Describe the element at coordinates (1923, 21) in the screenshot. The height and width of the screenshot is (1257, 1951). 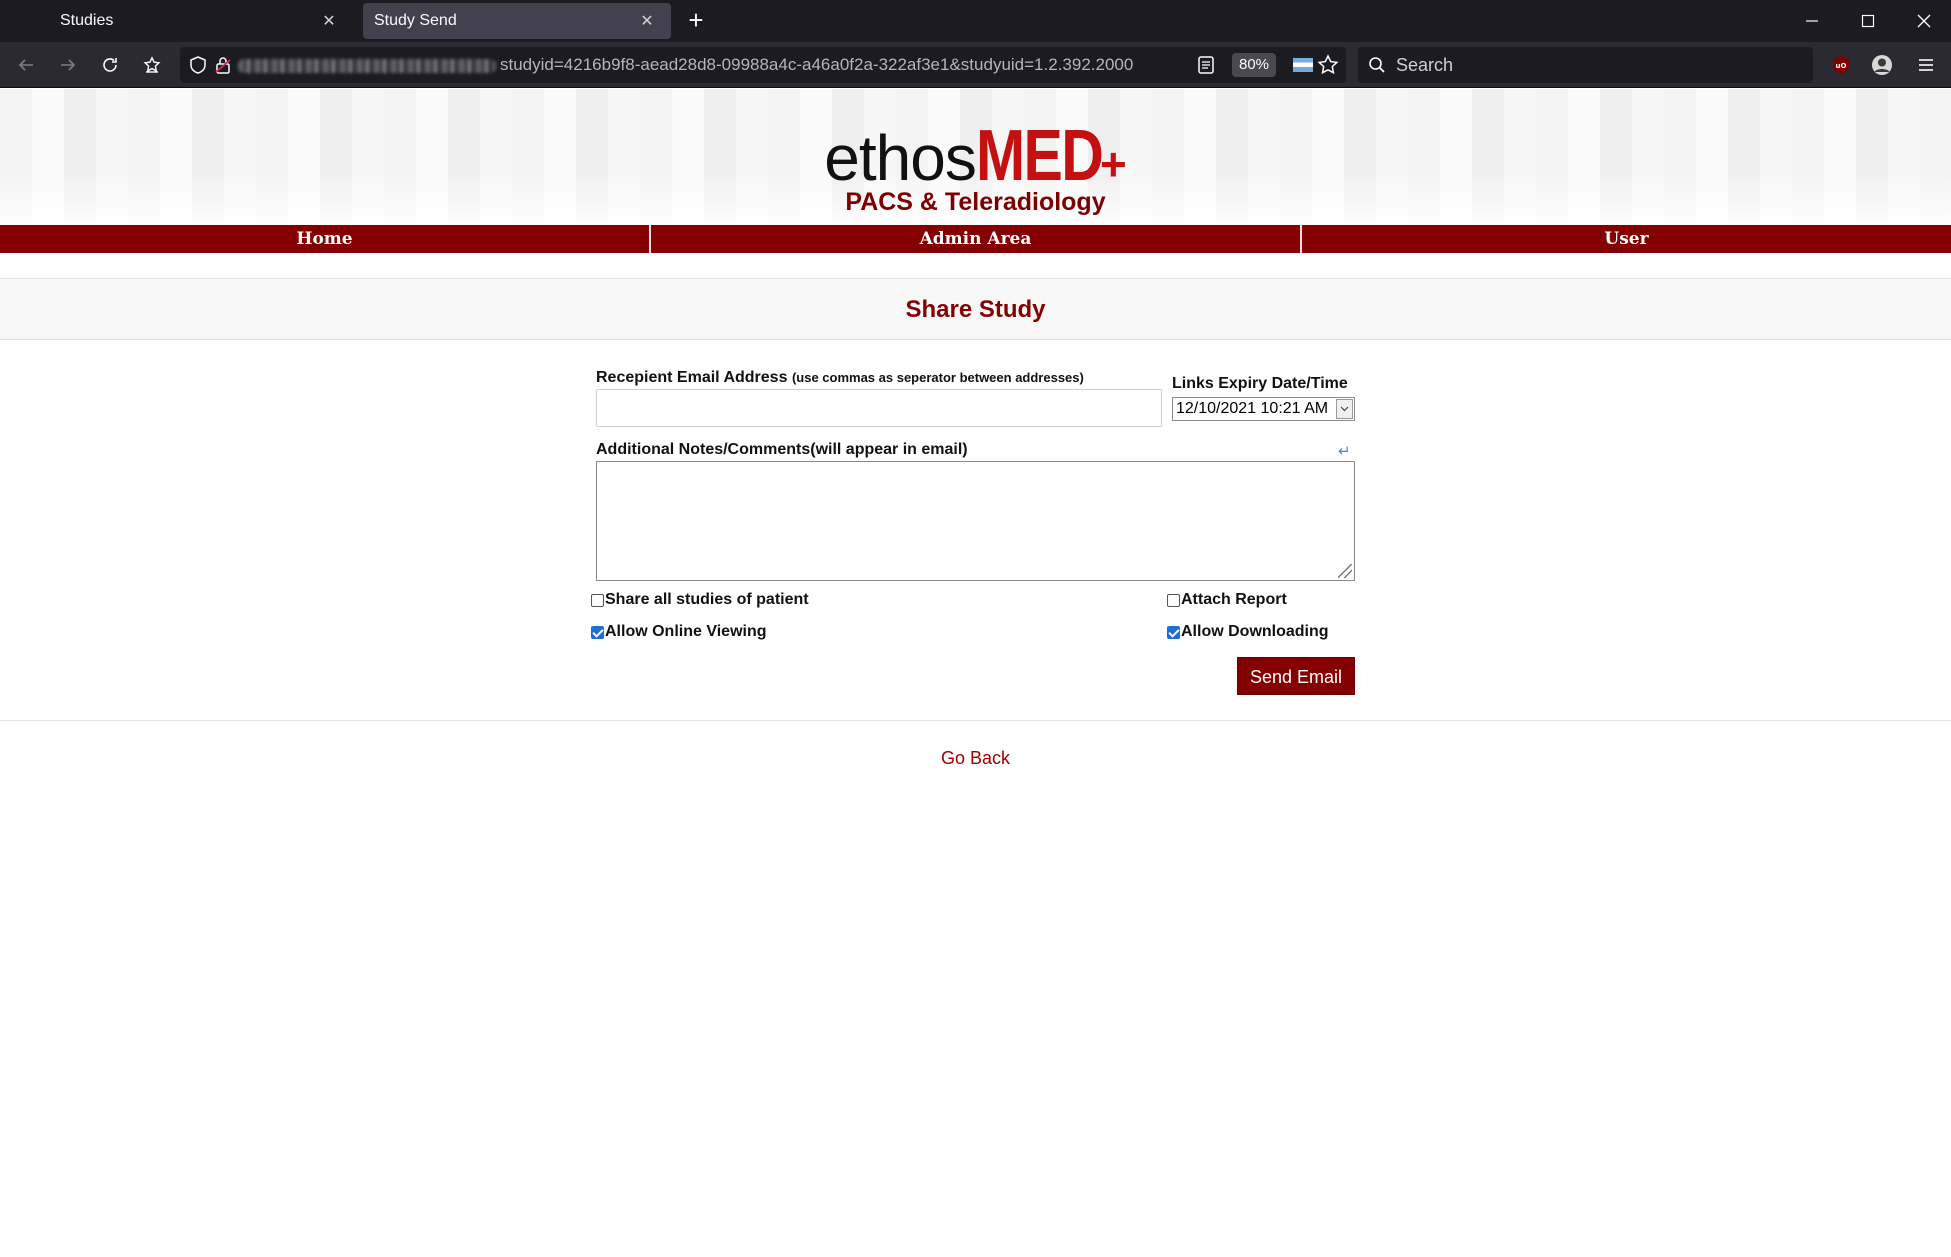
I see `window-close-icon` at that location.